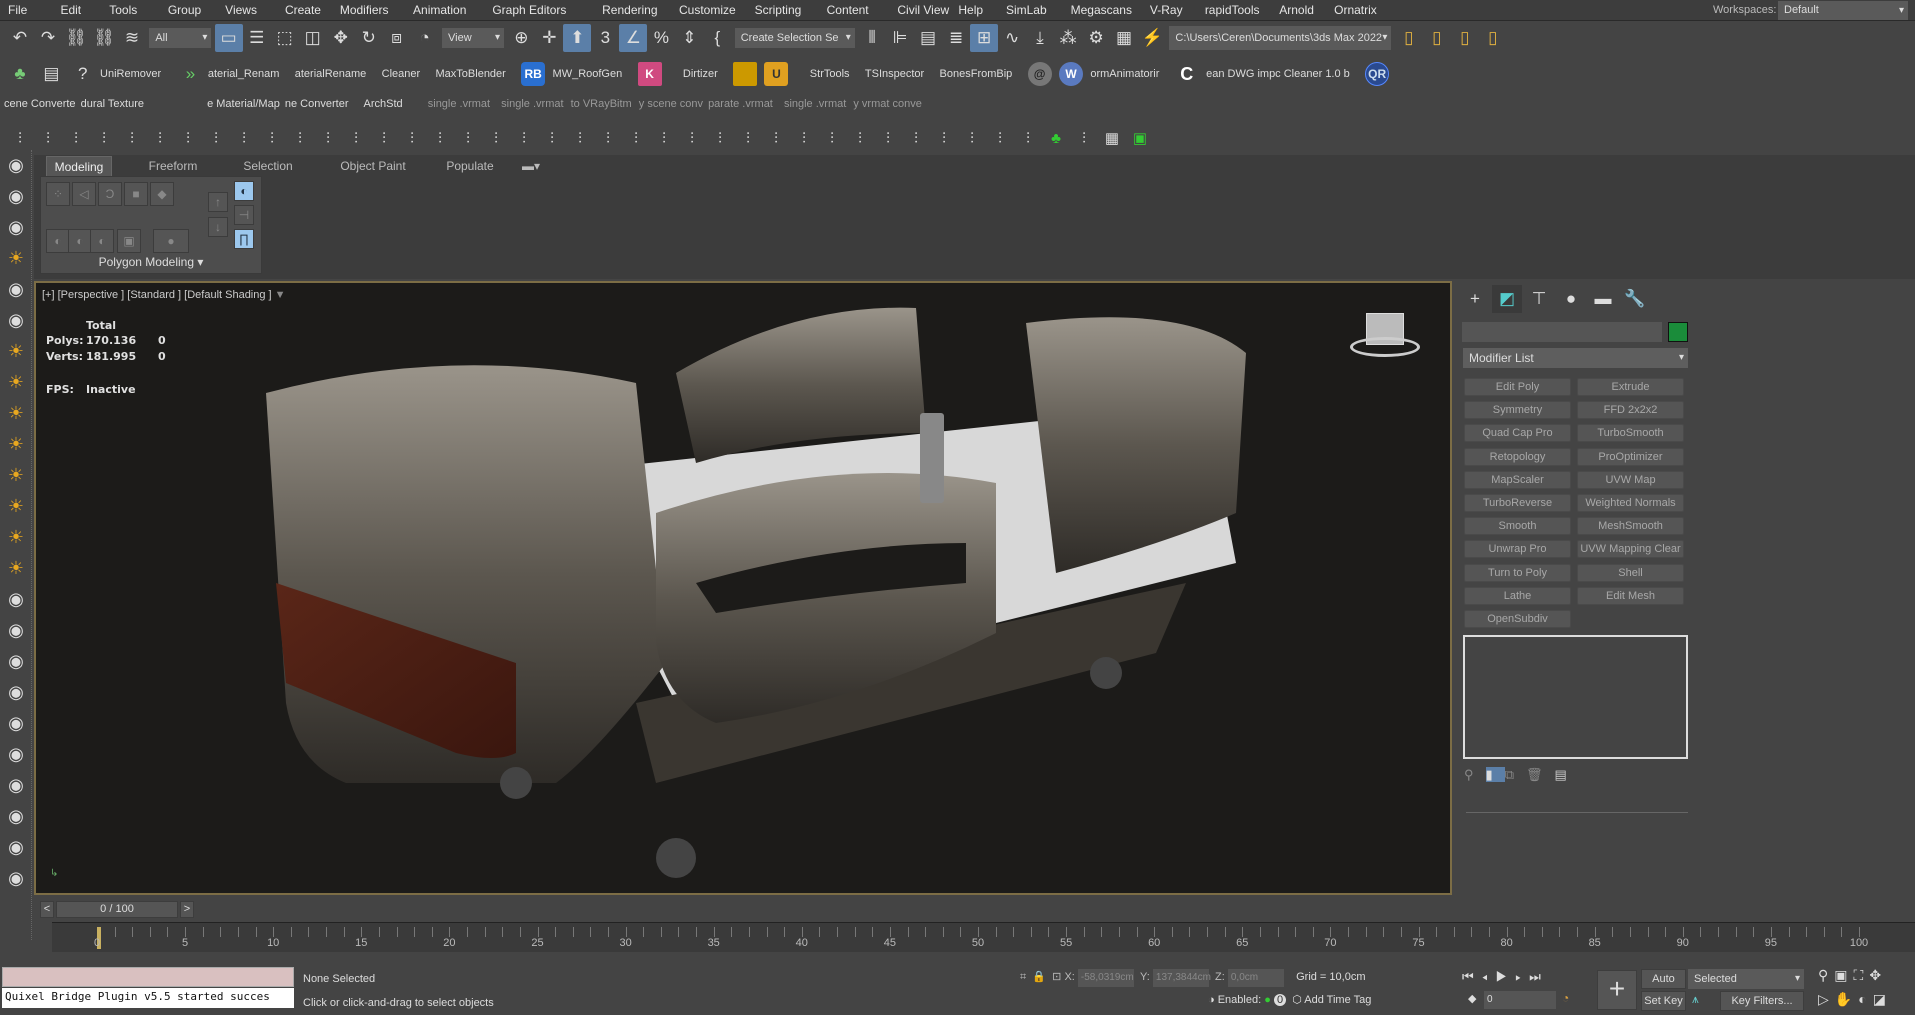 The height and width of the screenshot is (1015, 1915). I want to click on move-icon: ✥, so click(341, 38).